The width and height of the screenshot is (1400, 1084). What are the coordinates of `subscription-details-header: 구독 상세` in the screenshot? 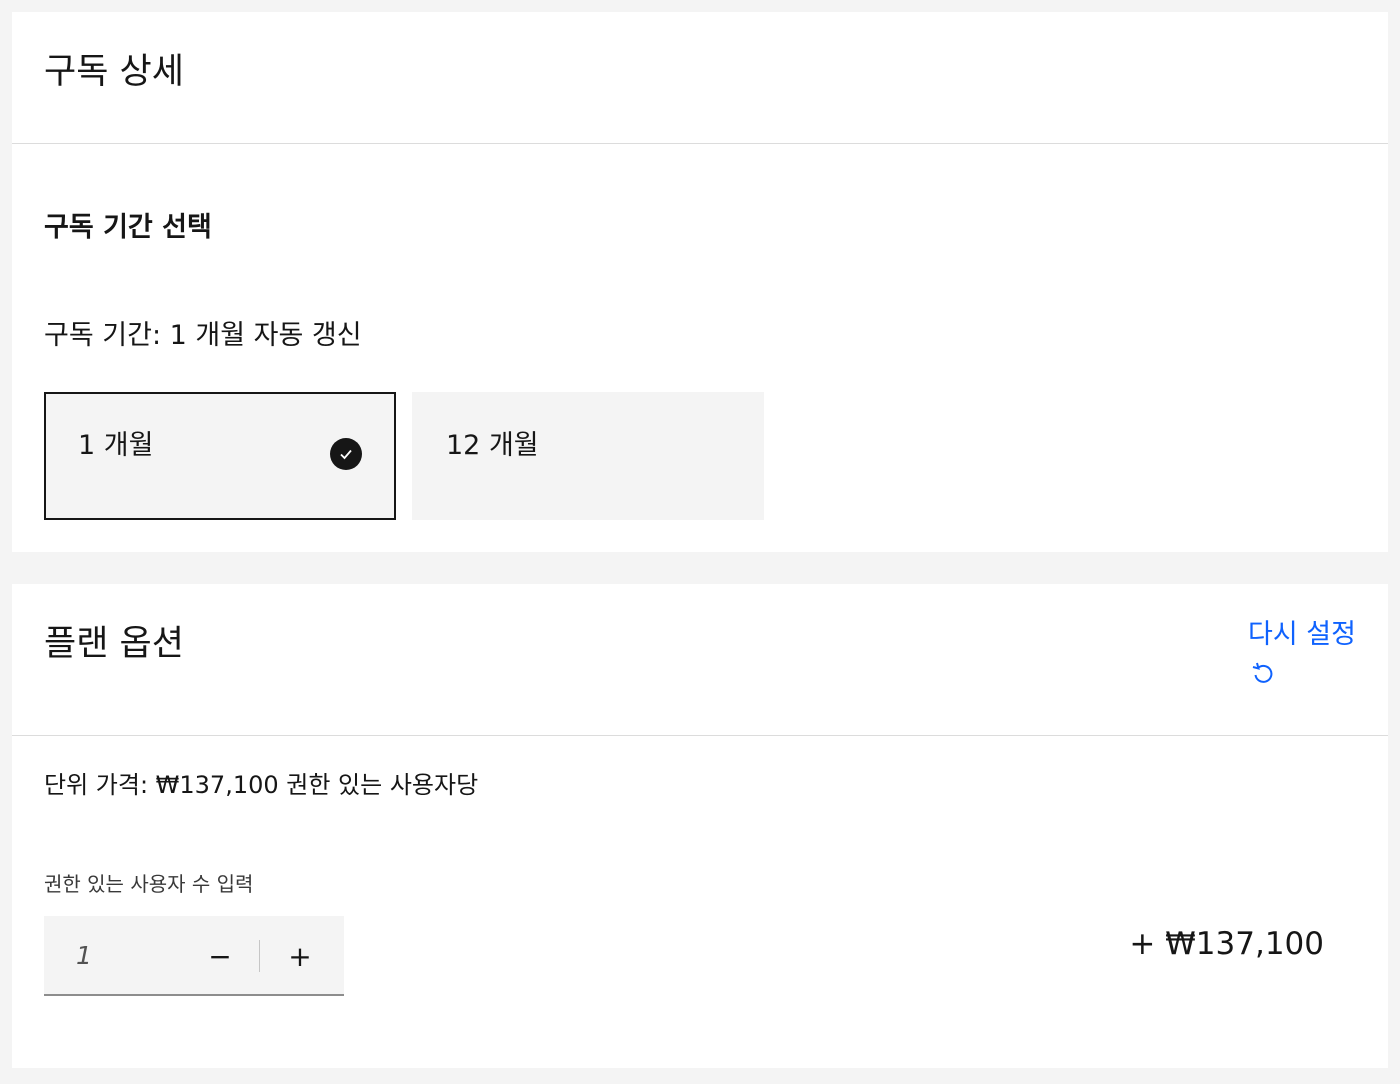 It's located at (700, 78).